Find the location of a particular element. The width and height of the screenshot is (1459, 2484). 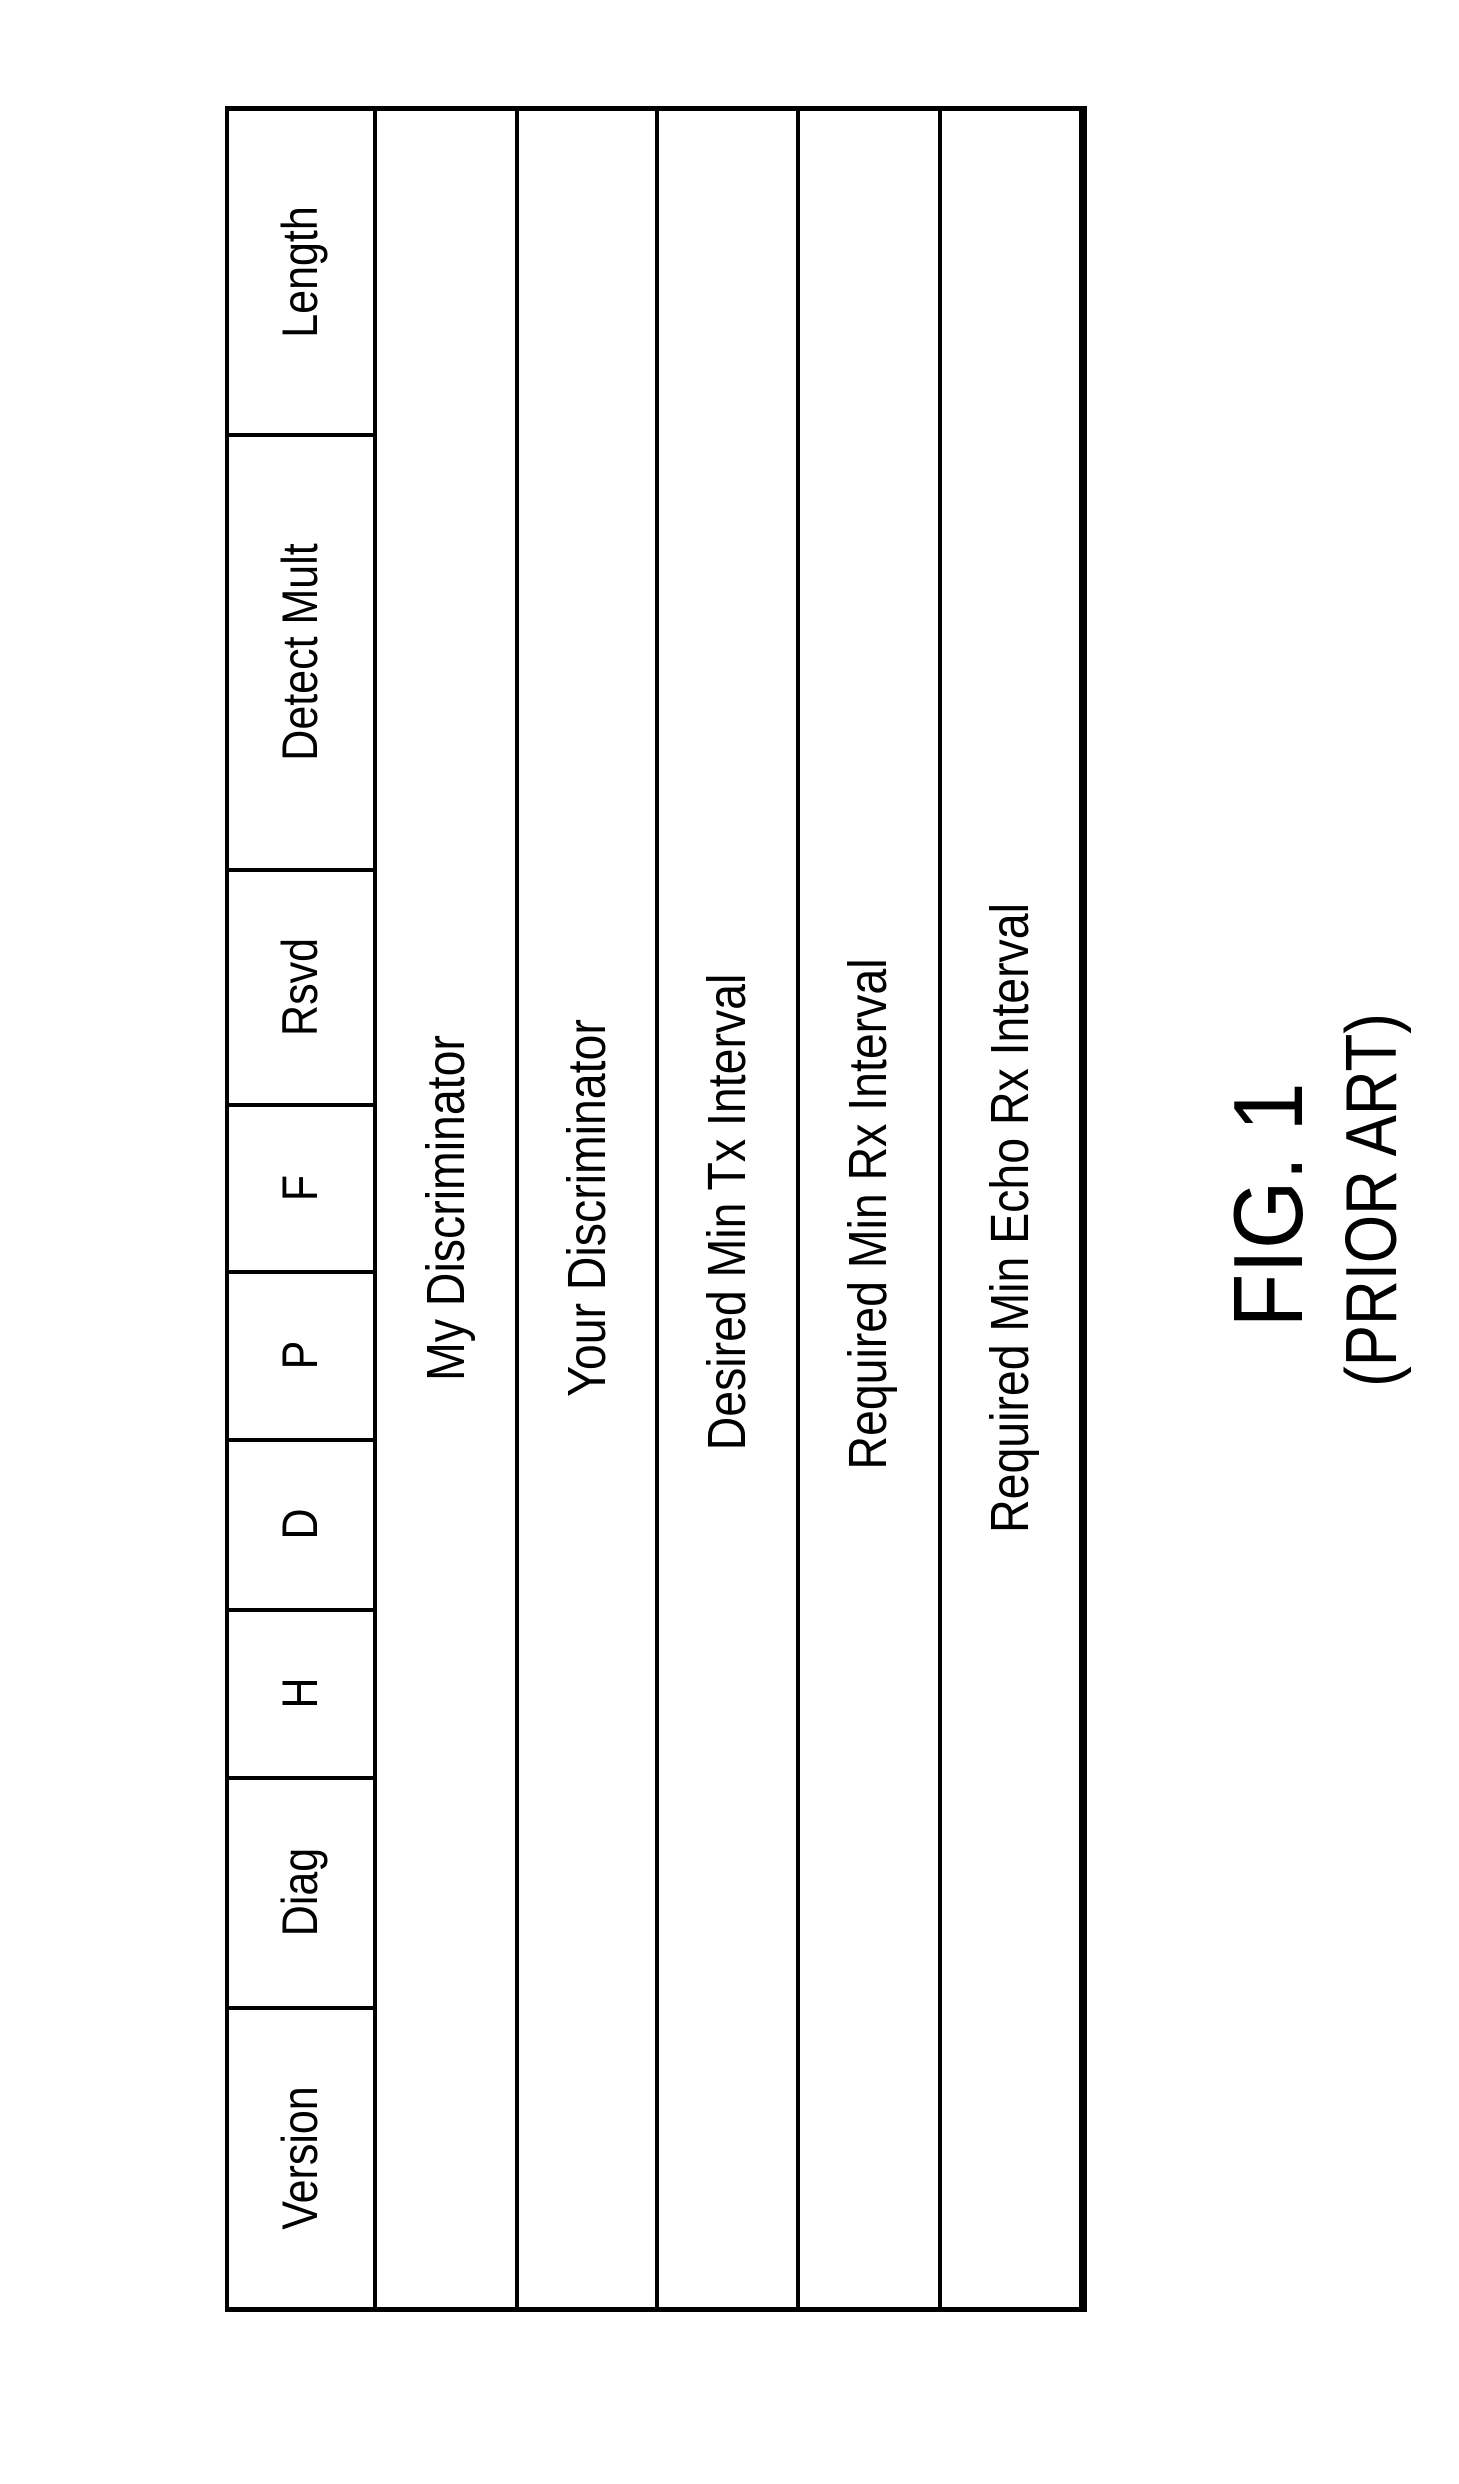

row-desired-min-tx-interval: Desired Min Tx Interval is located at coordinates (727, 1212).